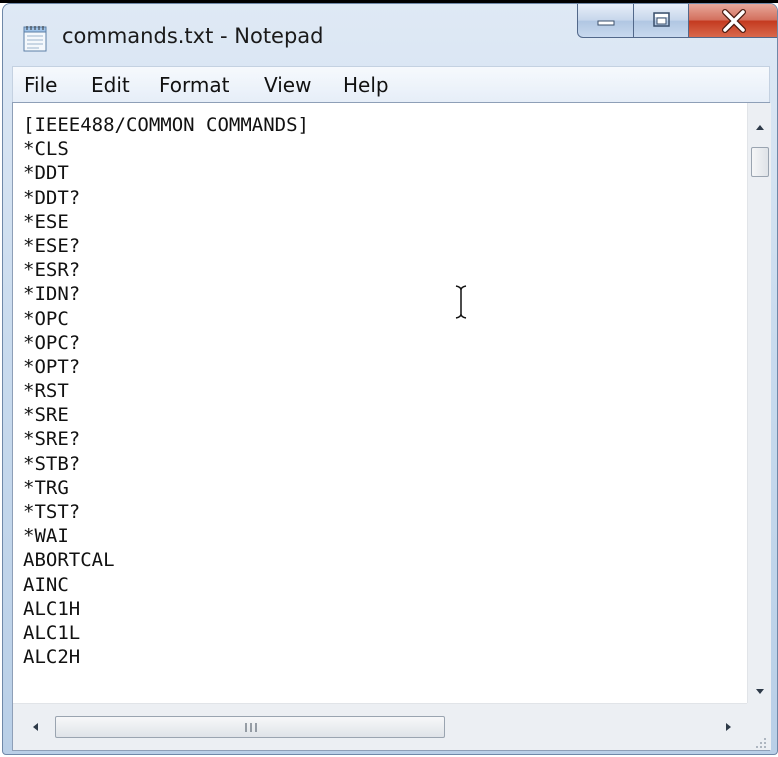  I want to click on text-line: *RST, so click(46, 391).